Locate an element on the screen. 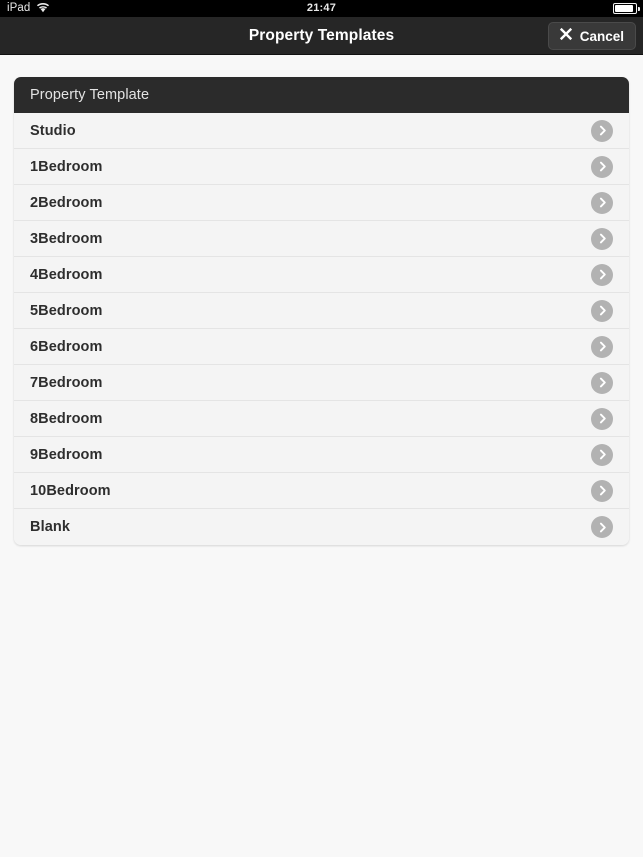 Image resolution: width=643 pixels, height=857 pixels. list-item-label: 1Bedroom is located at coordinates (66, 166).